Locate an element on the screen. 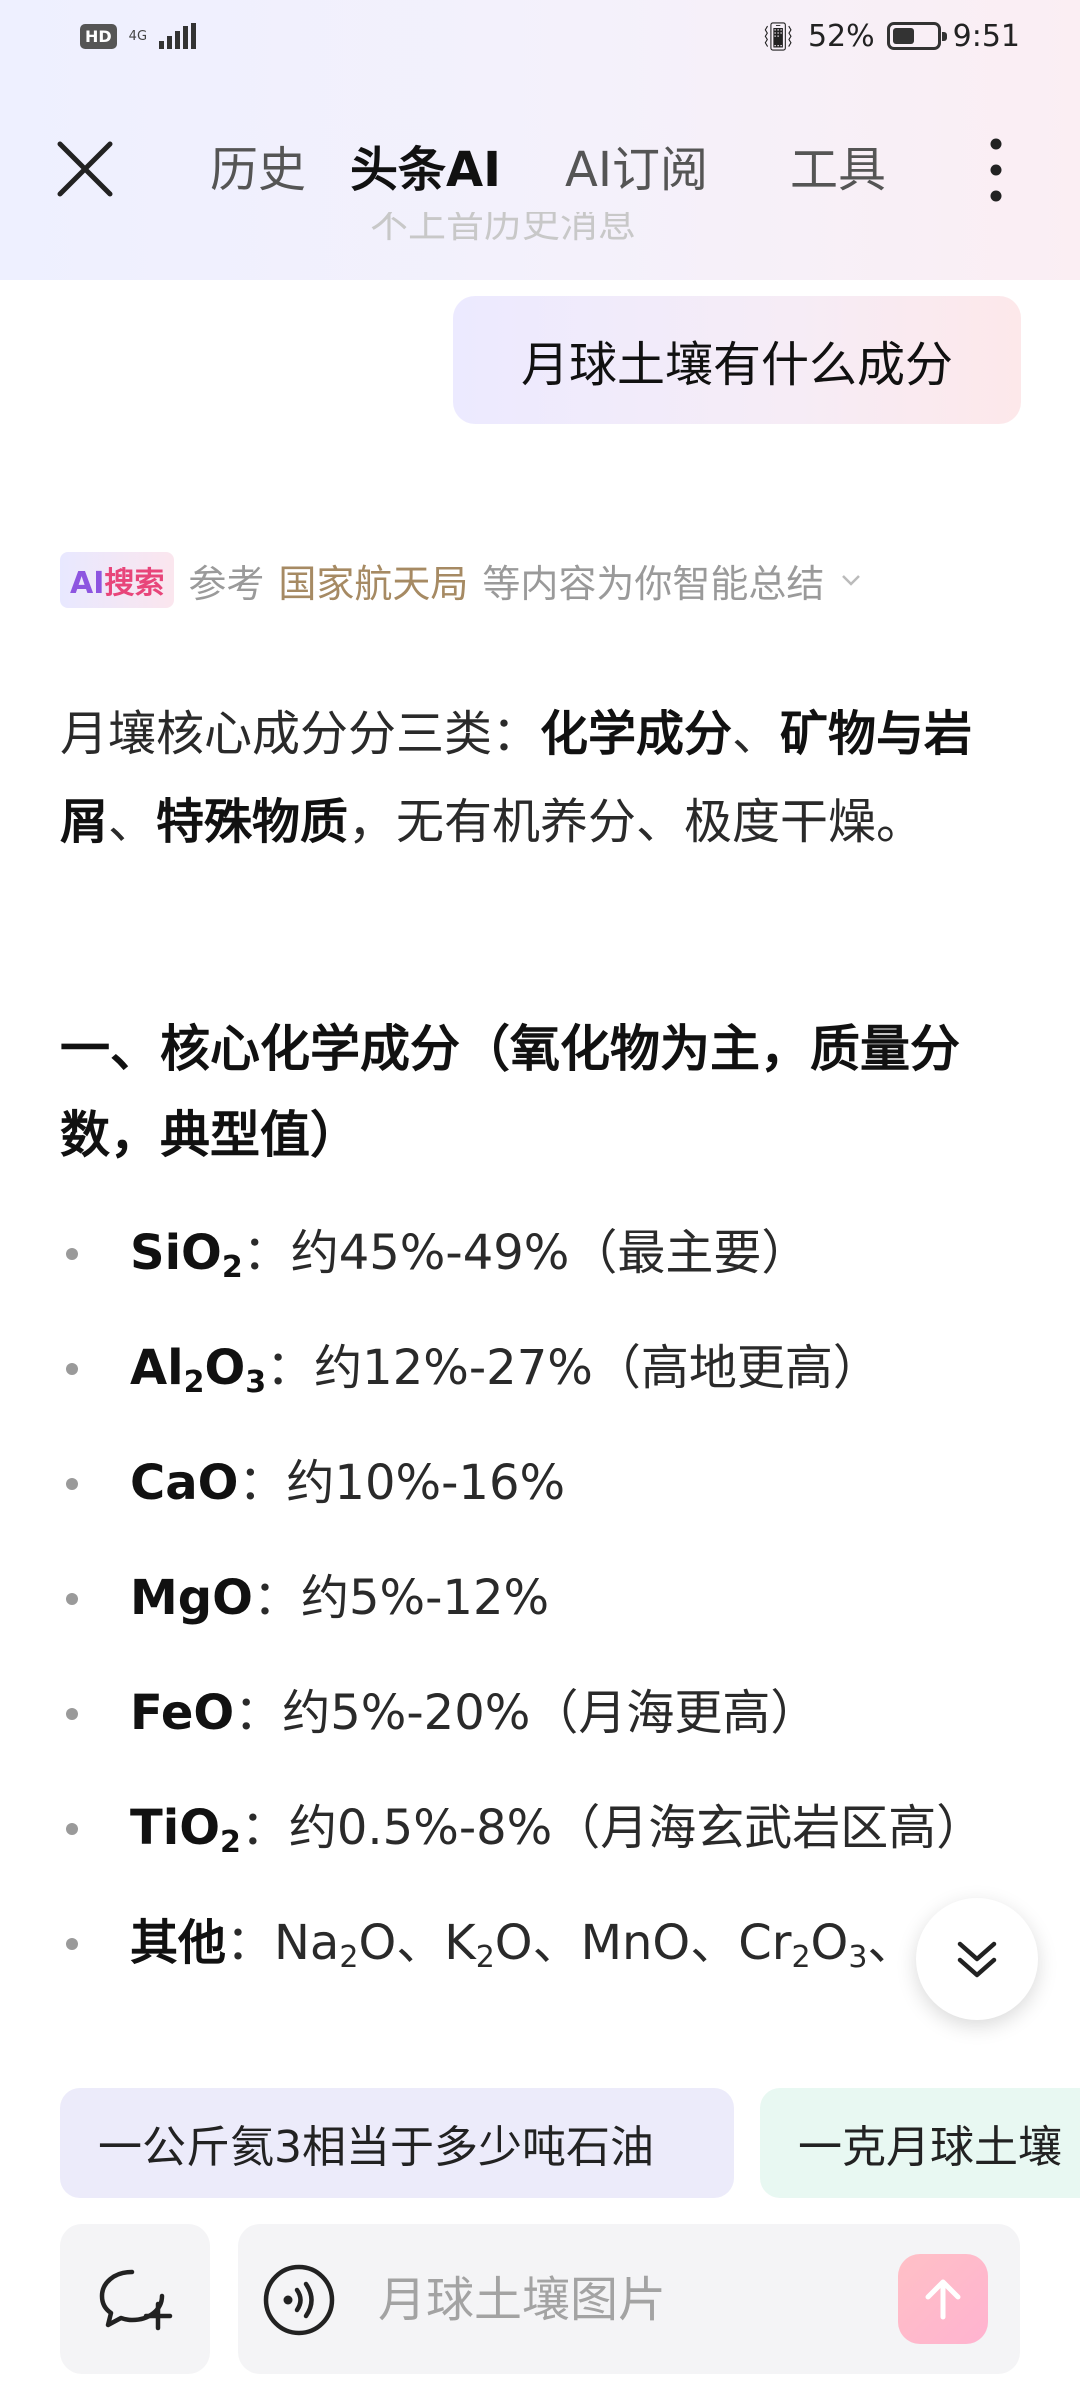  send-arrow-icon is located at coordinates (943, 2299).